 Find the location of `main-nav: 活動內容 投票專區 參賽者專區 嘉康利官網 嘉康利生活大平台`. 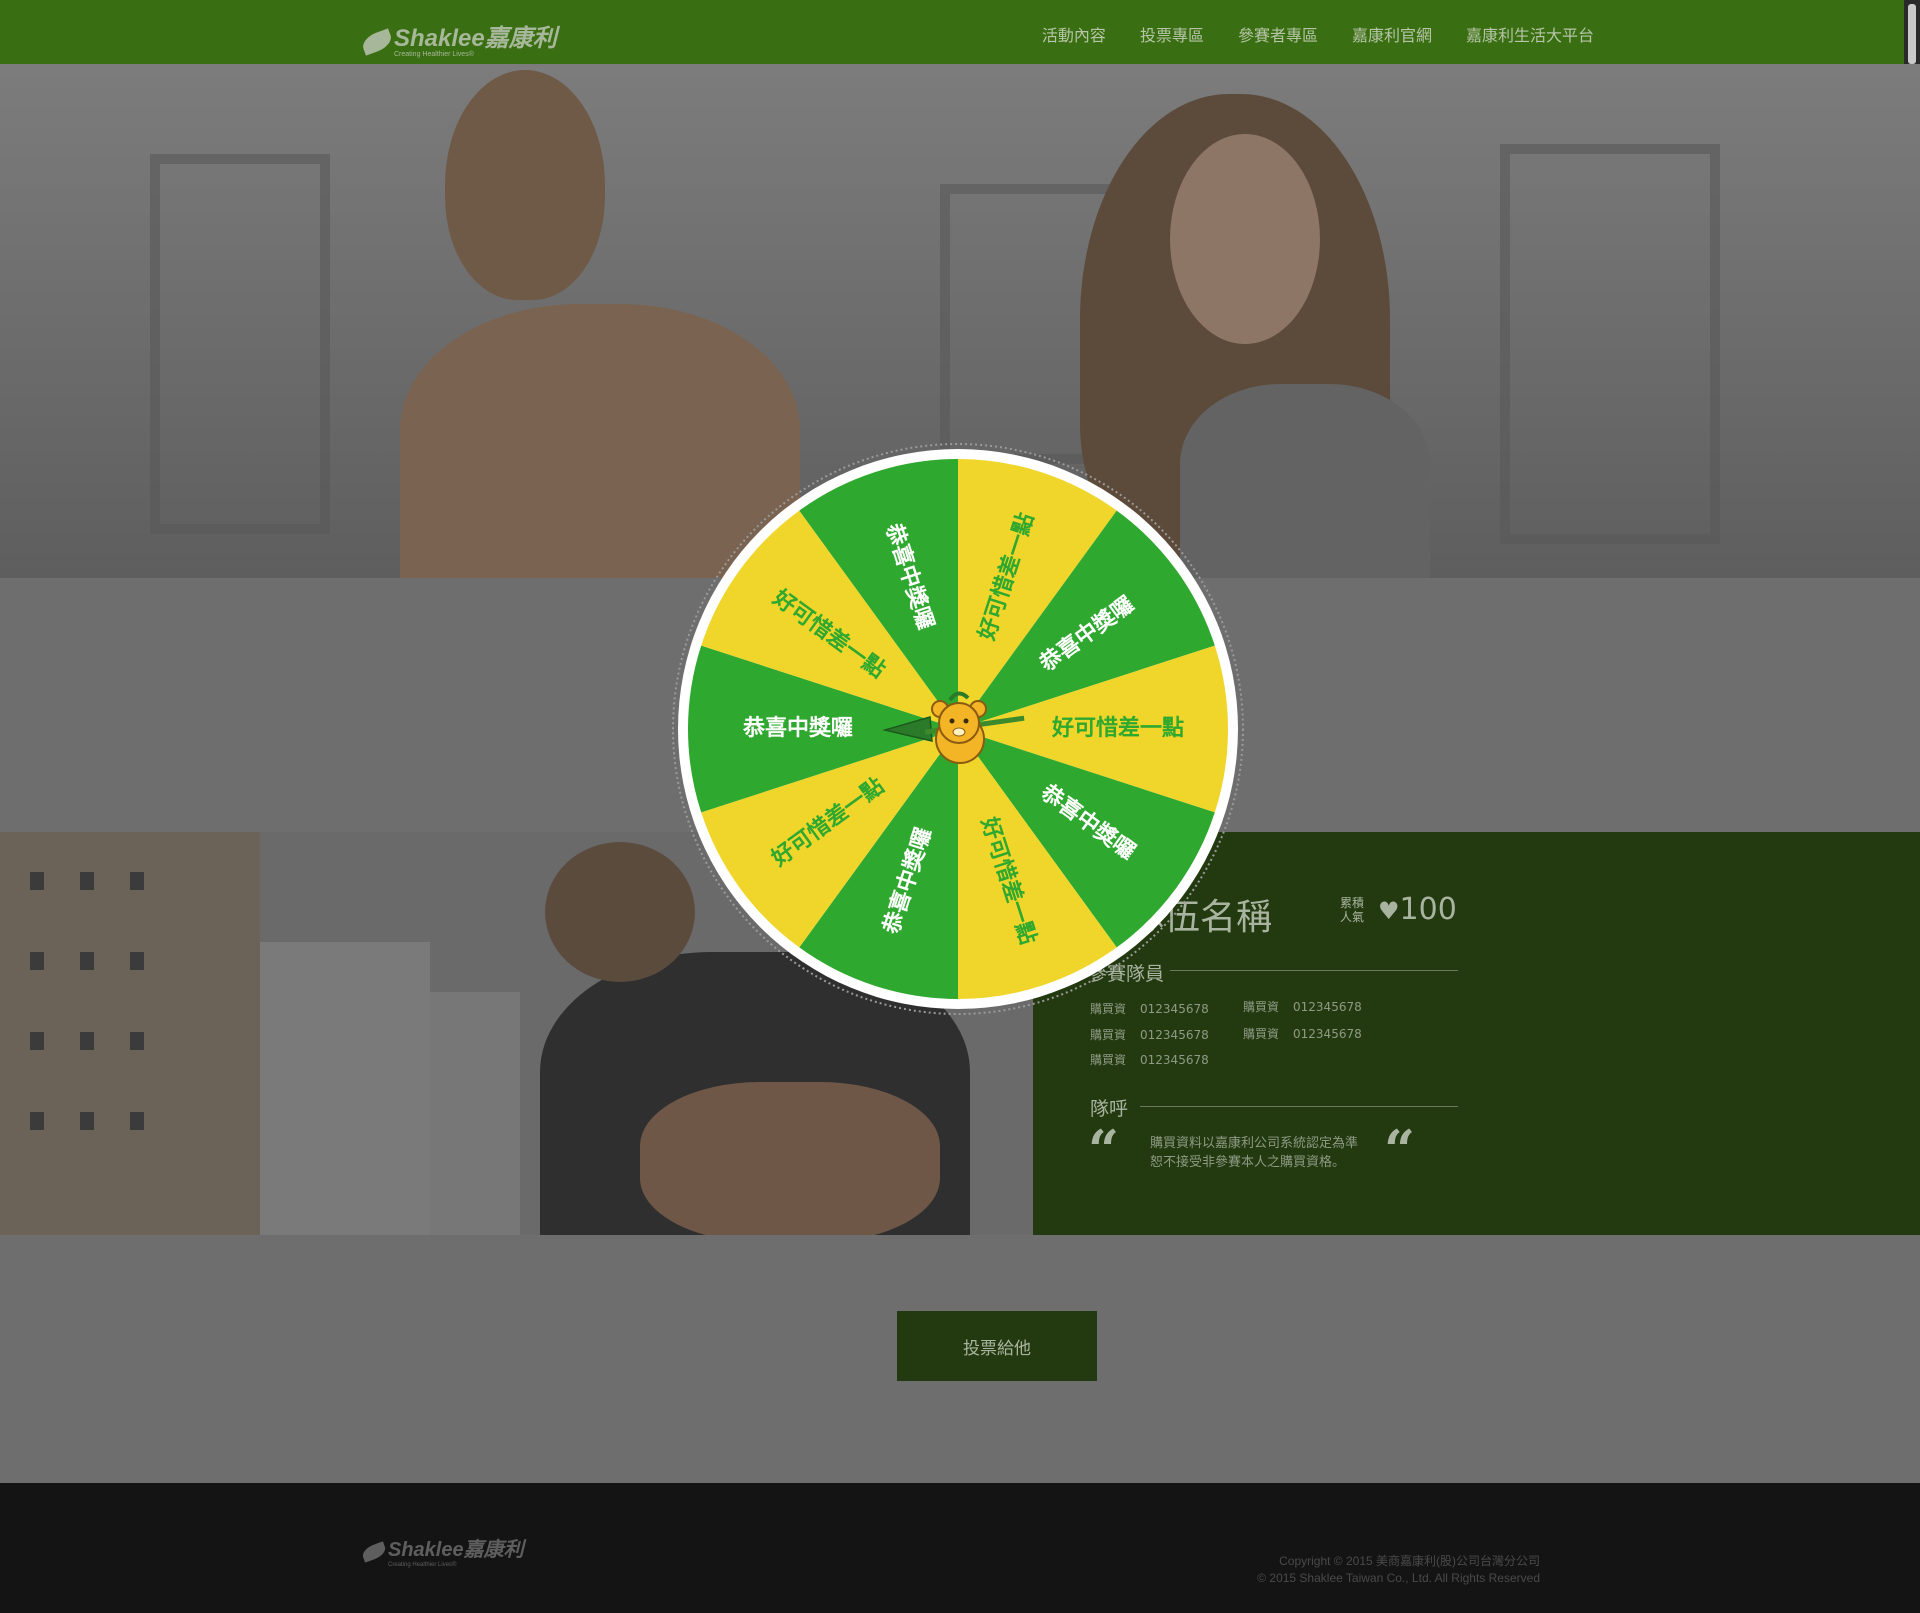

main-nav: 活動內容 投票專區 參賽者專區 嘉康利官網 嘉康利生活大平台 is located at coordinates (1318, 34).